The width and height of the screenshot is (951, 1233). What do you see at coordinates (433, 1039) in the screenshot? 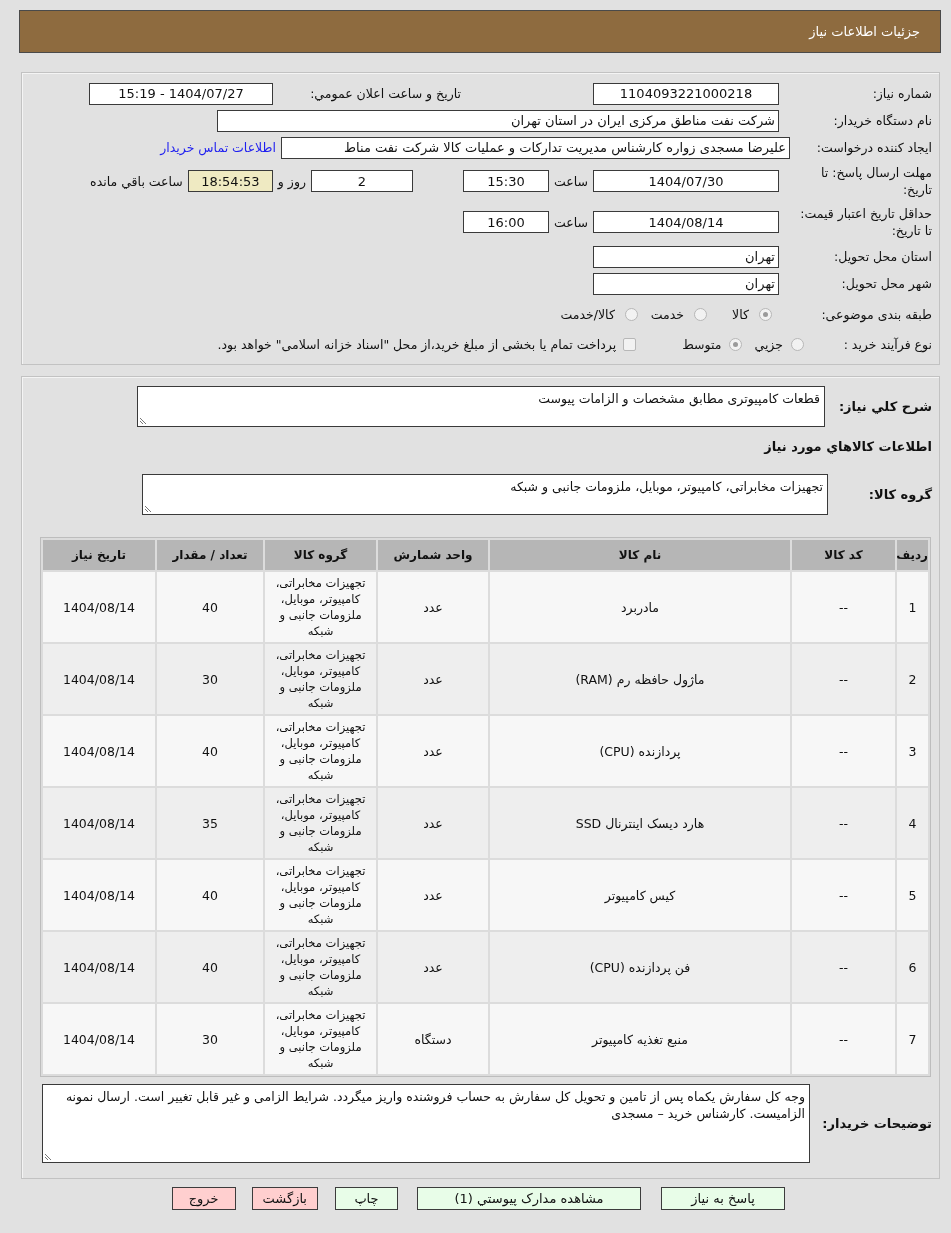
I see `unit-cell: دستگاه` at bounding box center [433, 1039].